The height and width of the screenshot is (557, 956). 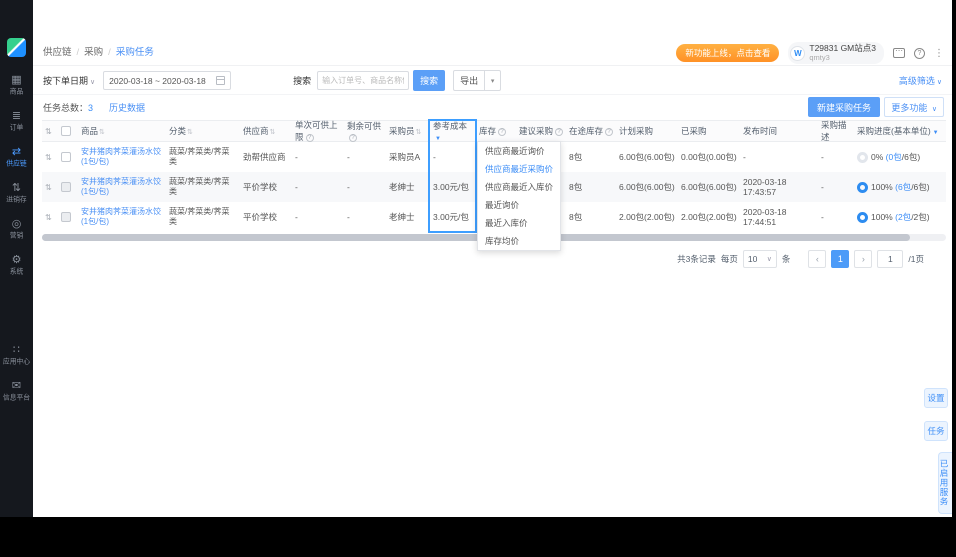 What do you see at coordinates (16, 47) in the screenshot?
I see `app-logo` at bounding box center [16, 47].